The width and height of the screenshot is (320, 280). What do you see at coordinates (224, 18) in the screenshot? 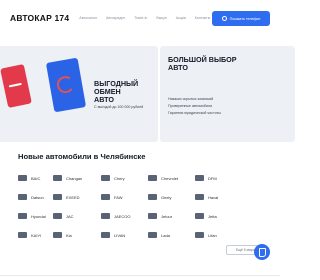
I see `phone-icon` at bounding box center [224, 18].